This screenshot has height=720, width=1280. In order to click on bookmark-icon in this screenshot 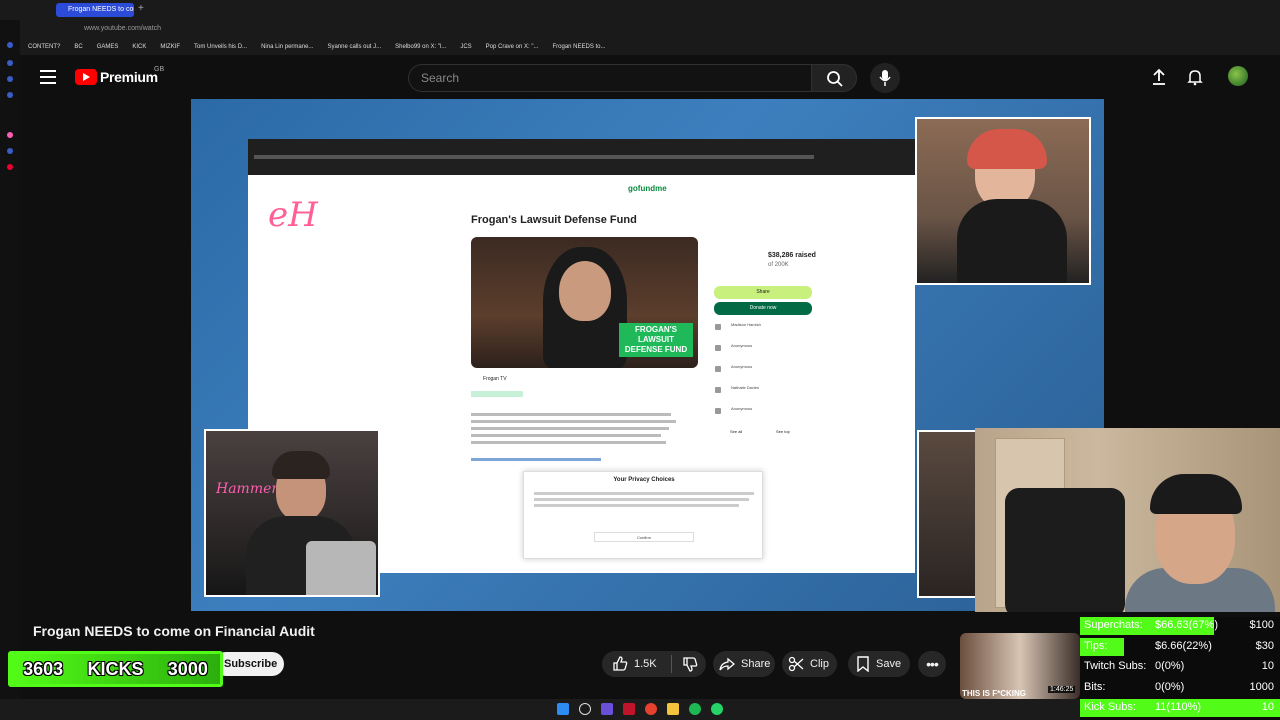, I will do `click(863, 664)`.